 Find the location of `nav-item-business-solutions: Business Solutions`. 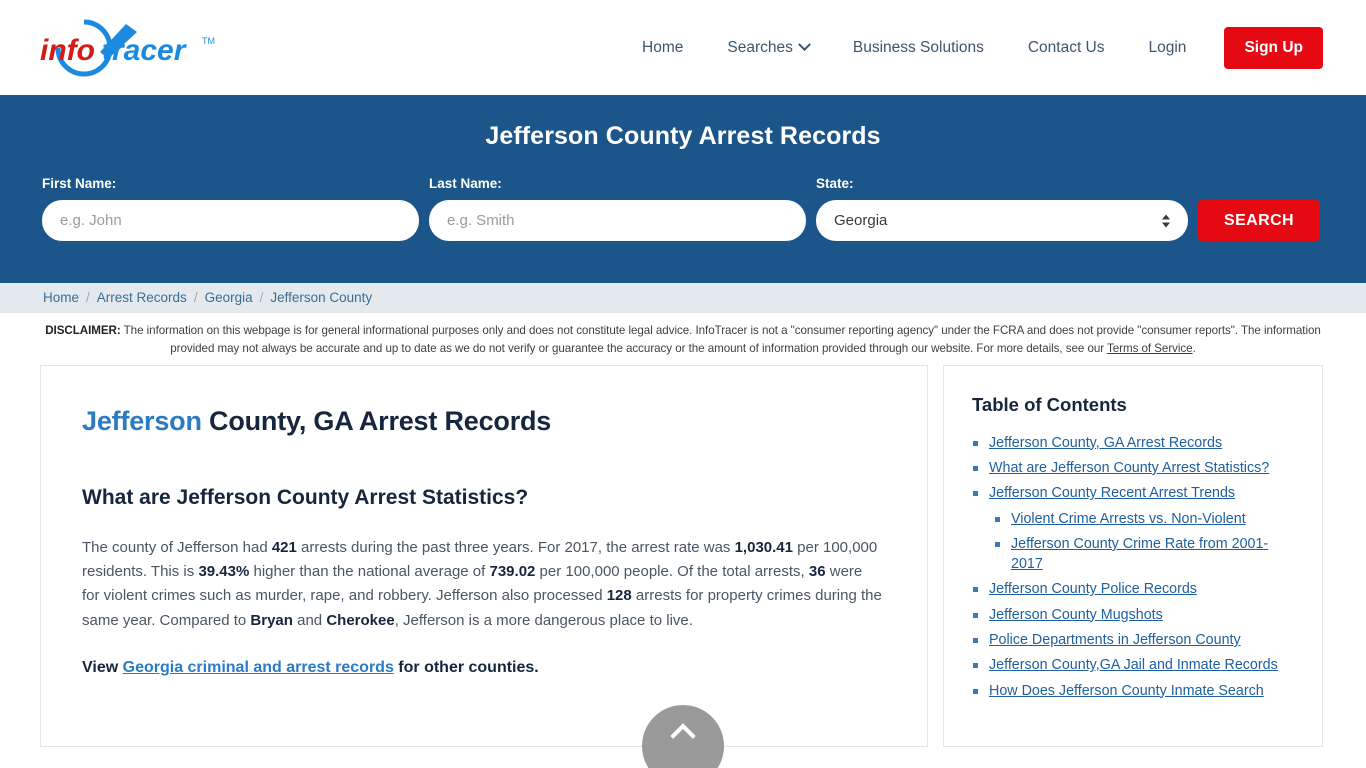

nav-item-business-solutions: Business Solutions is located at coordinates (918, 48).